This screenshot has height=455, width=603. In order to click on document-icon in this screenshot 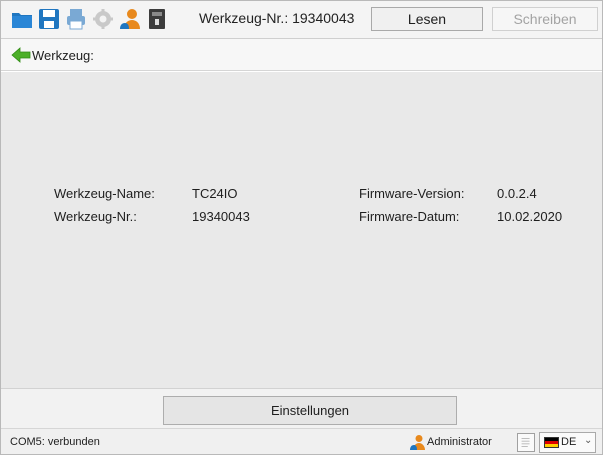, I will do `click(526, 442)`.